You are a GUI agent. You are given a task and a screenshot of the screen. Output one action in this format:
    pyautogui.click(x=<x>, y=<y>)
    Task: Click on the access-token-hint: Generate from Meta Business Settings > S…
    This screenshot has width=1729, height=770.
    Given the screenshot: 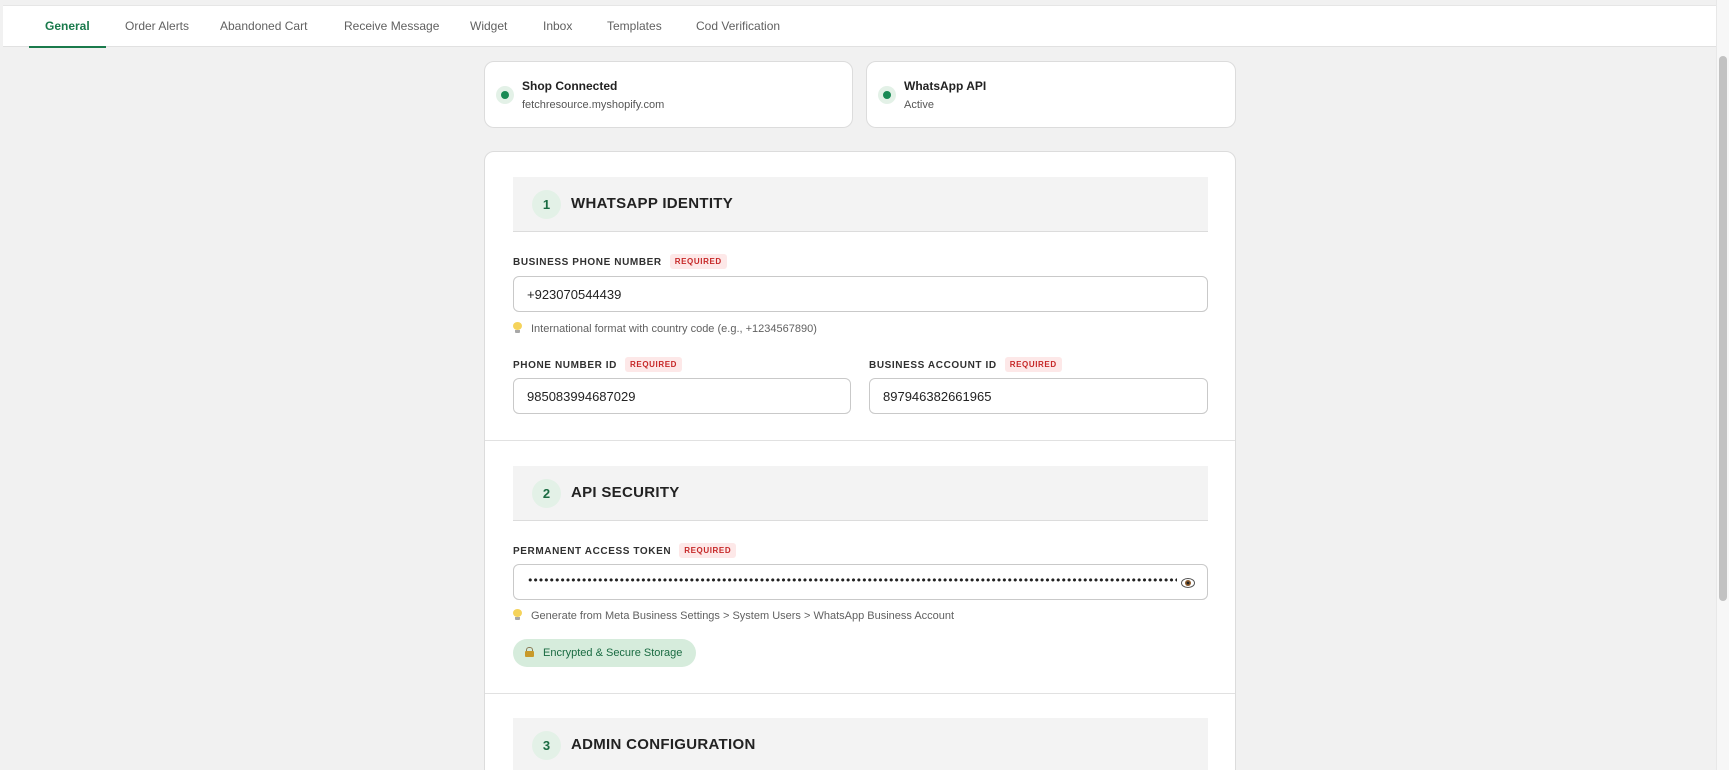 What is the action you would take?
    pyautogui.click(x=733, y=615)
    